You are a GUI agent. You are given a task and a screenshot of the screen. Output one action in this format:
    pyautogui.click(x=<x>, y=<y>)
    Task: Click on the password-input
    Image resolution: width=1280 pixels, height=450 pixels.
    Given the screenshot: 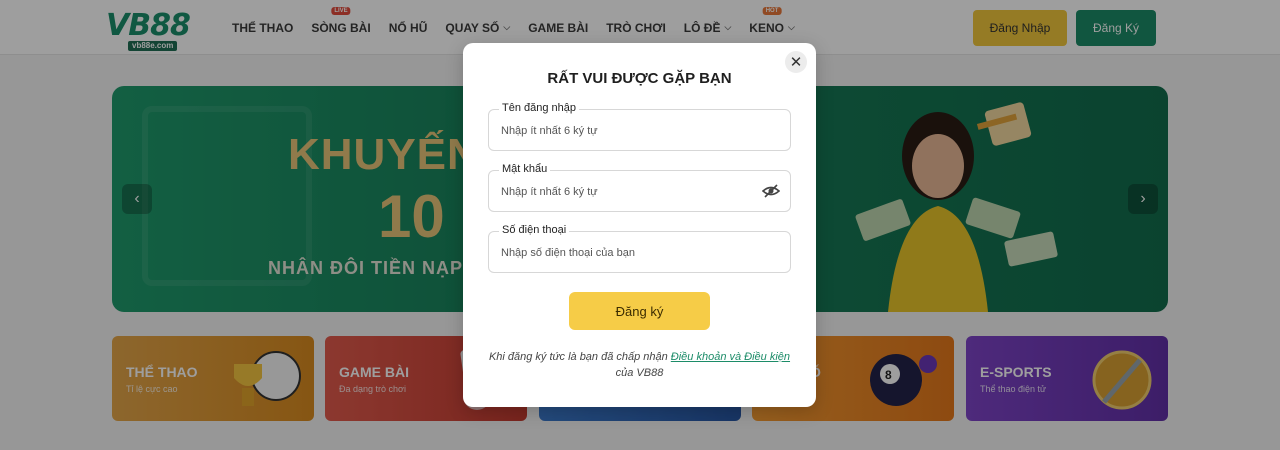 What is the action you would take?
    pyautogui.click(x=626, y=192)
    